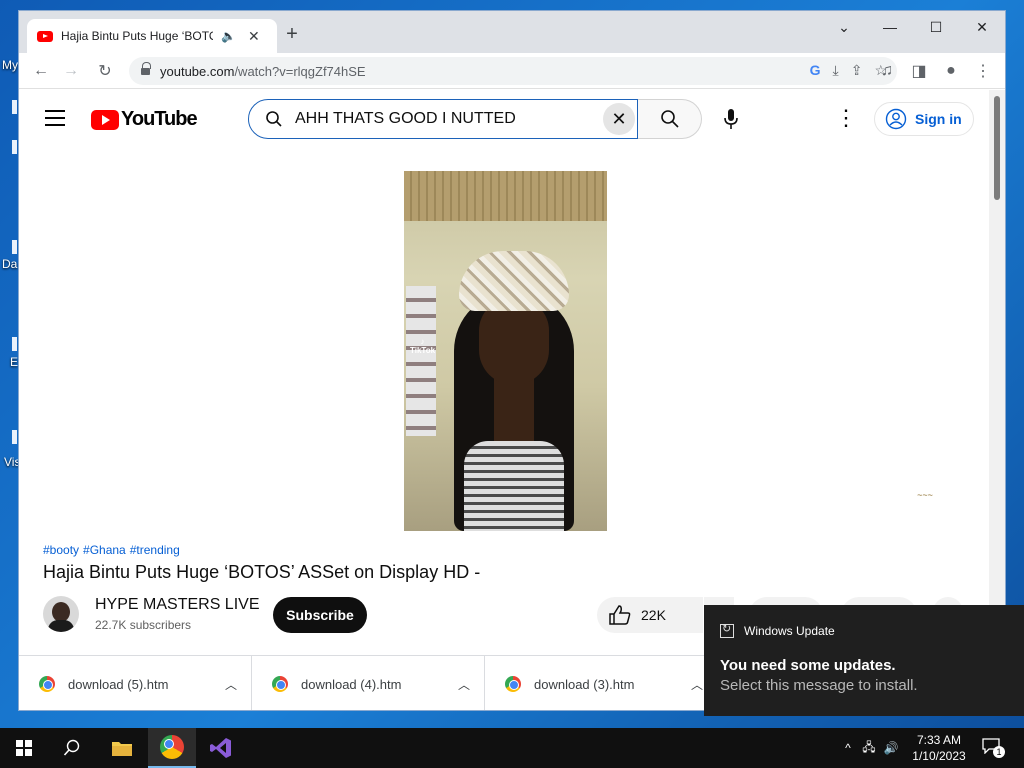 The width and height of the screenshot is (1024, 768). I want to click on chrome-taskbar-button, so click(172, 748).